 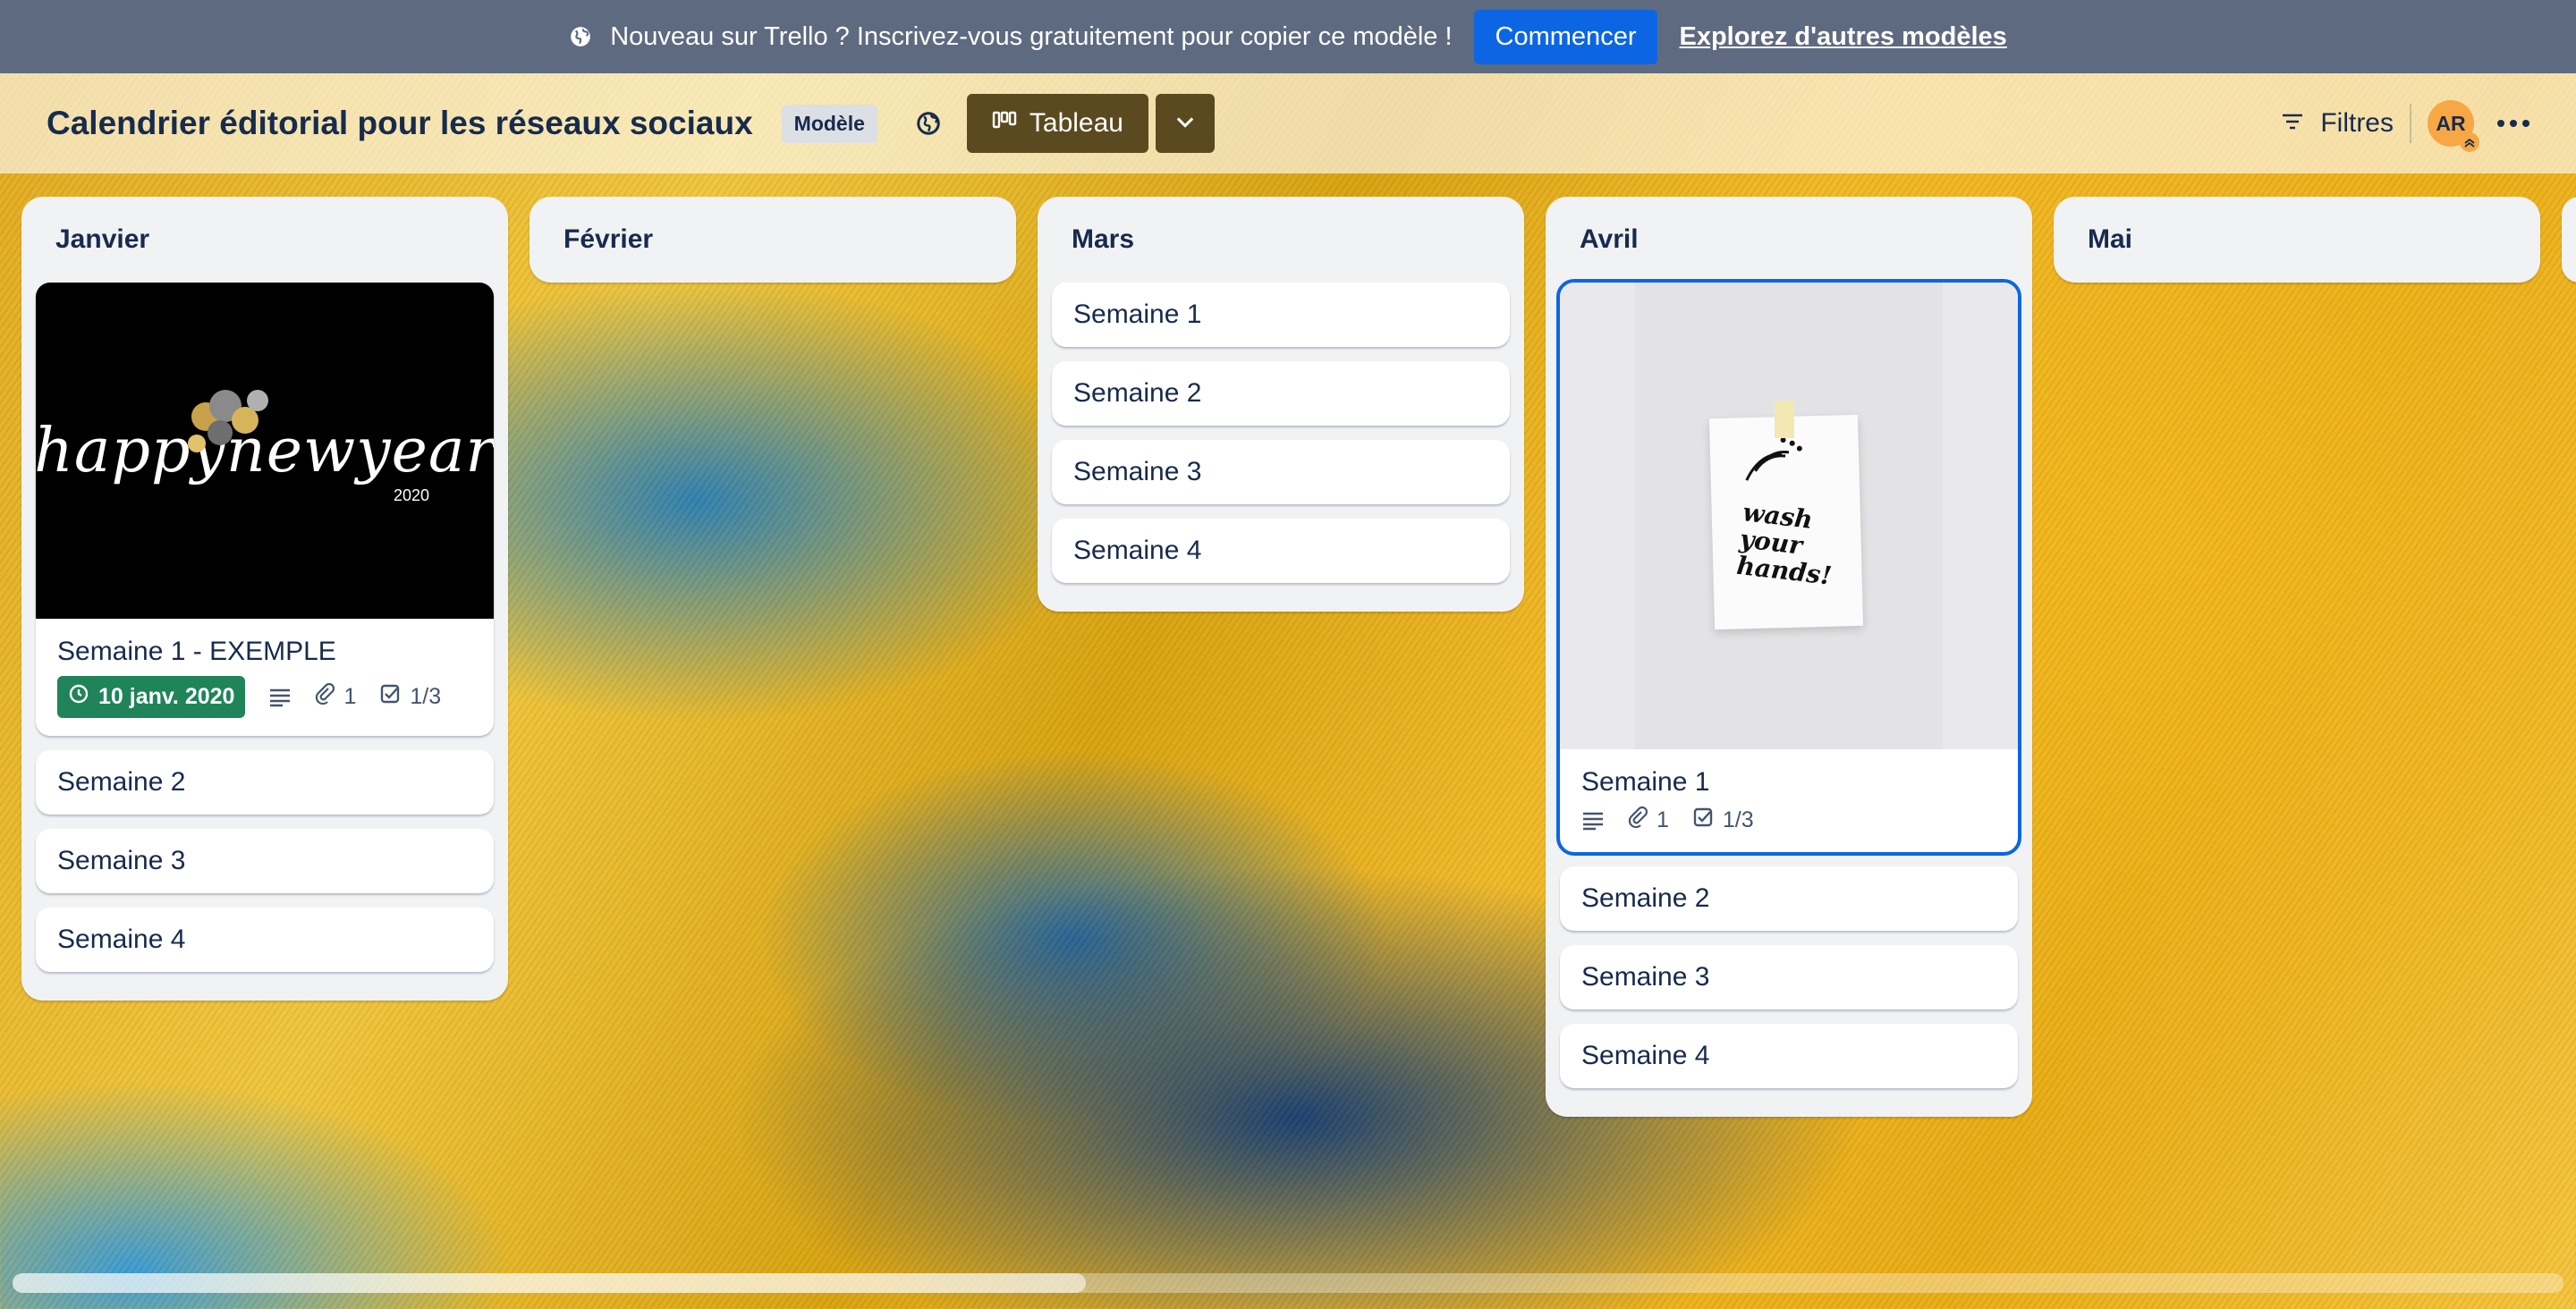 What do you see at coordinates (1784, 419) in the screenshot?
I see `tape` at bounding box center [1784, 419].